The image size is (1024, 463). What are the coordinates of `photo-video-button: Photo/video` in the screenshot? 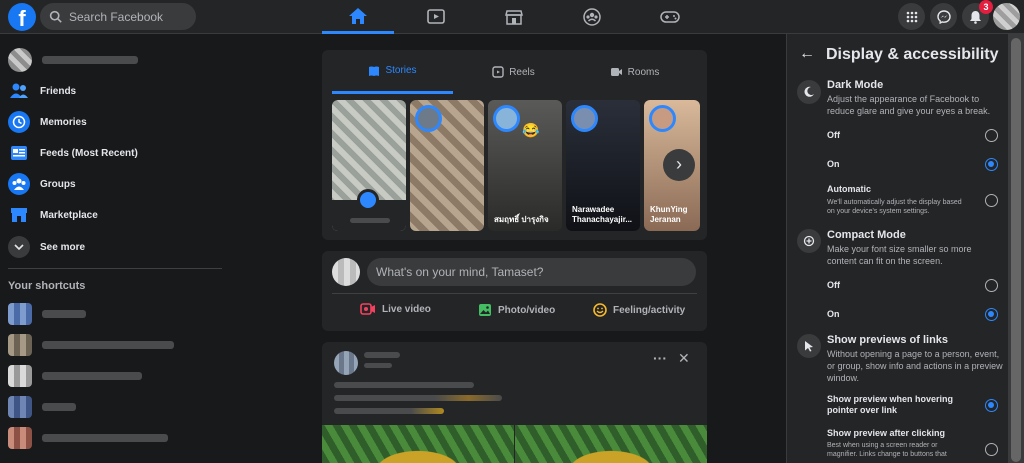 It's located at (516, 310).